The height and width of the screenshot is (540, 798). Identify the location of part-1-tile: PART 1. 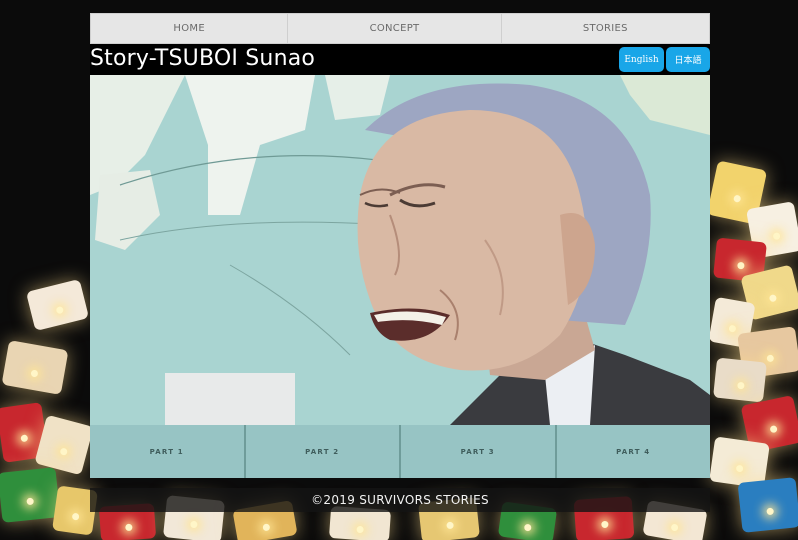
(167, 451).